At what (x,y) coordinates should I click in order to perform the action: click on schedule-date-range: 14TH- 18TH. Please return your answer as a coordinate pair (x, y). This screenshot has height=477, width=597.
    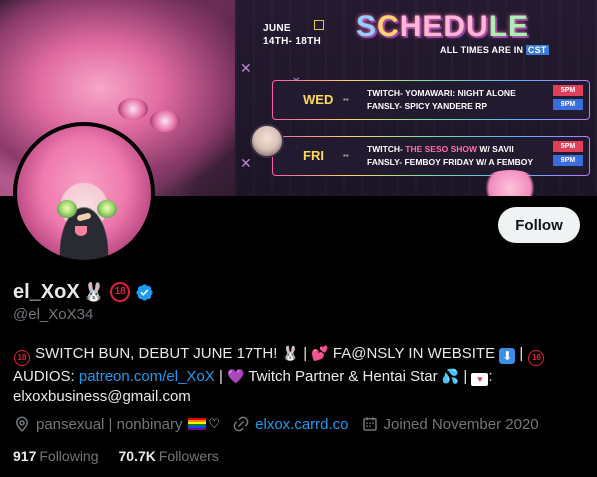
    Looking at the image, I should click on (292, 41).